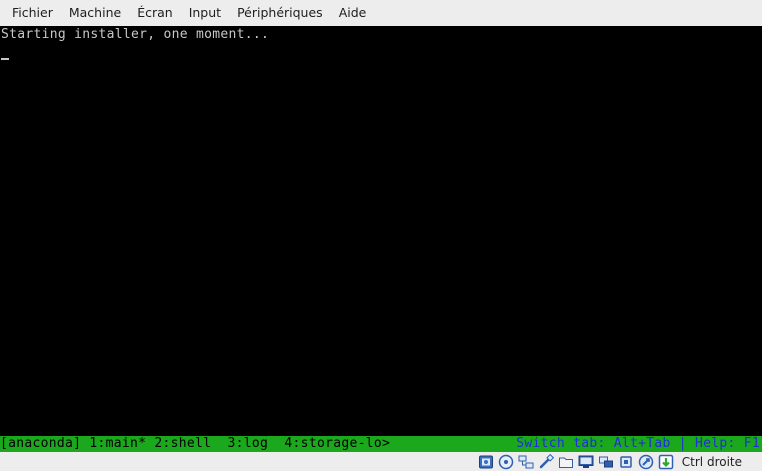 This screenshot has height=471, width=762. What do you see at coordinates (711, 461) in the screenshot?
I see `host-key-label: Ctrl droite` at bounding box center [711, 461].